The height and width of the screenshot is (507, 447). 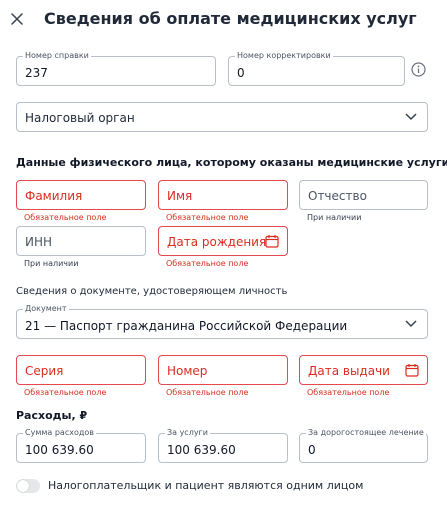 What do you see at coordinates (366, 433) in the screenshot?
I see `expensive-treatment-label: За дорогостоящее лечение` at bounding box center [366, 433].